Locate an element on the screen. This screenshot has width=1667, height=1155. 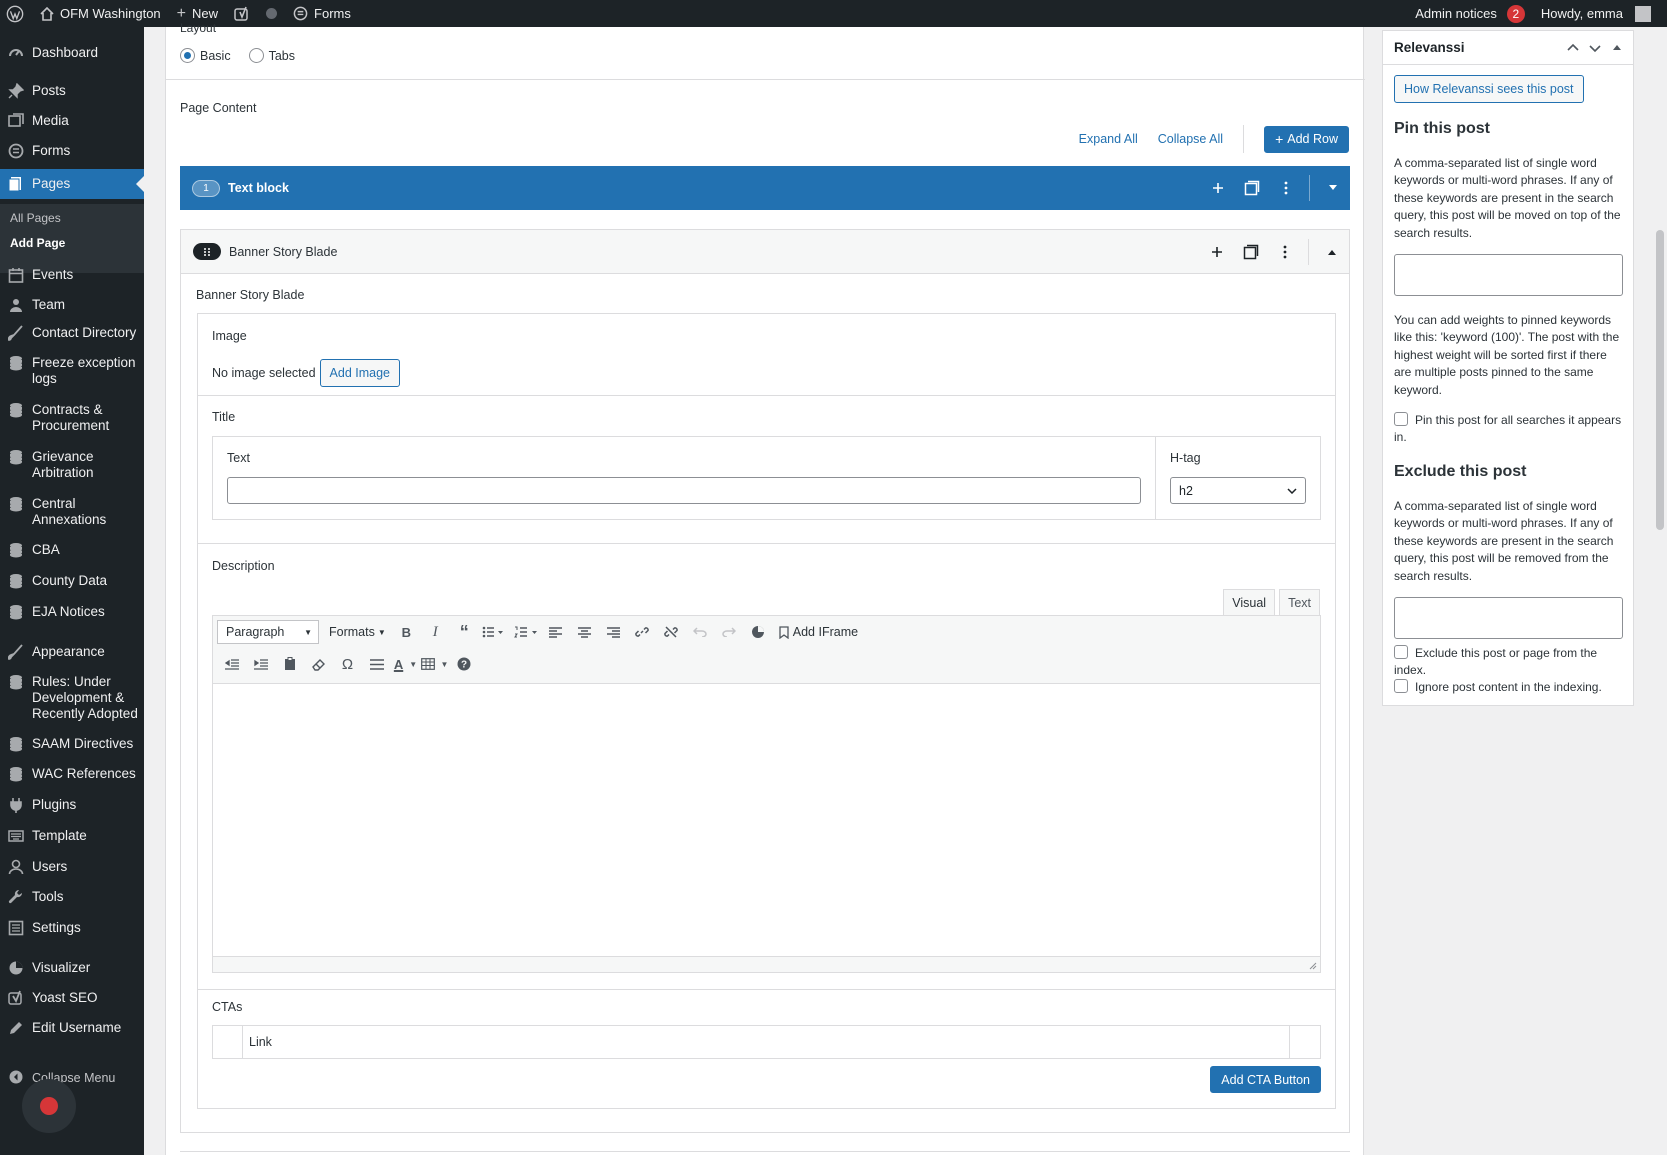
sidebar-item-county-data: County Data is located at coordinates (72, 581).